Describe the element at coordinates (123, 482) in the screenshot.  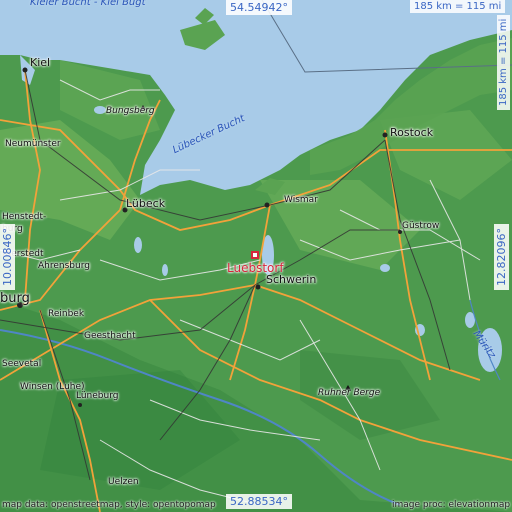
I see `place-uelzen: Uelzen` at that location.